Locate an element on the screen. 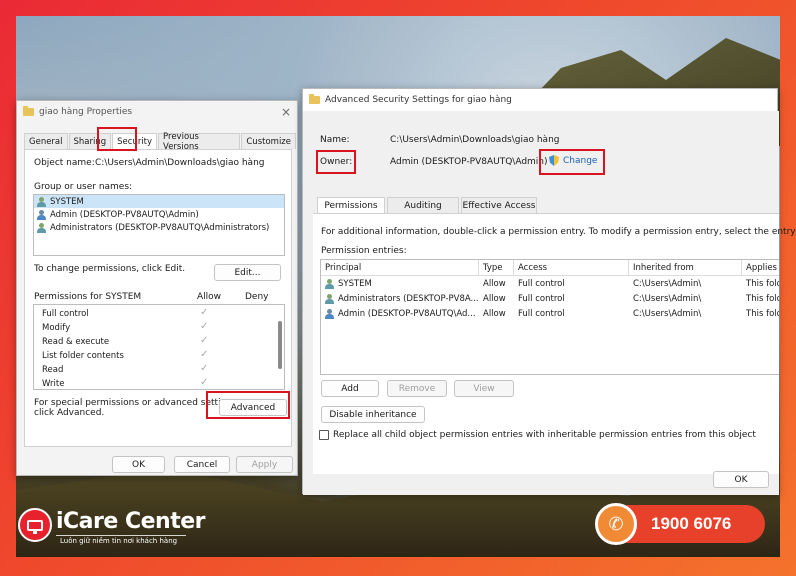 The width and height of the screenshot is (796, 576). allow-header: Allow is located at coordinates (209, 297).